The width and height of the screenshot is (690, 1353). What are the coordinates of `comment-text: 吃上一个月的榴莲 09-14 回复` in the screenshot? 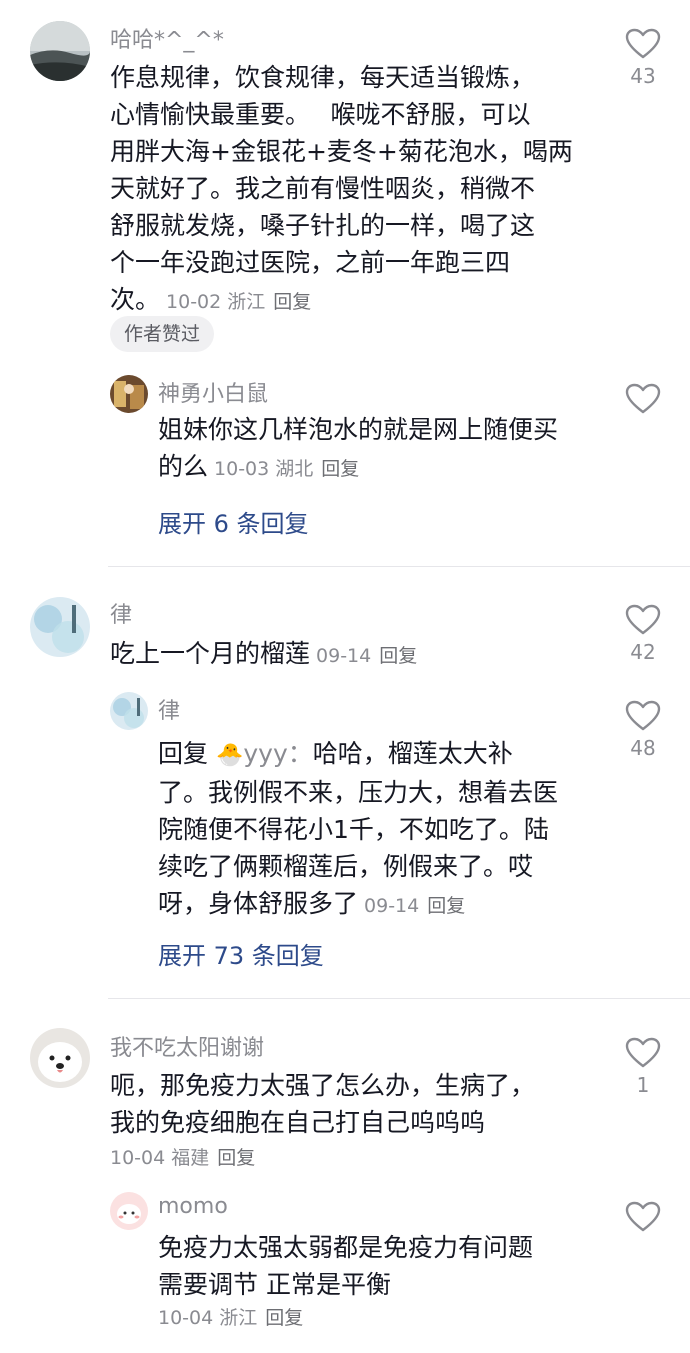 It's located at (350, 655).